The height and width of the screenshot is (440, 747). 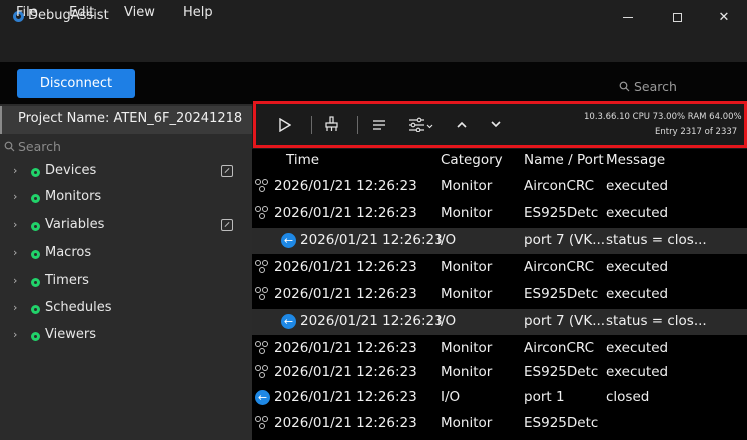 I want to click on table-row: 2026/01/21 12:26:23 Monitor ES925Detc, so click(x=499, y=424).